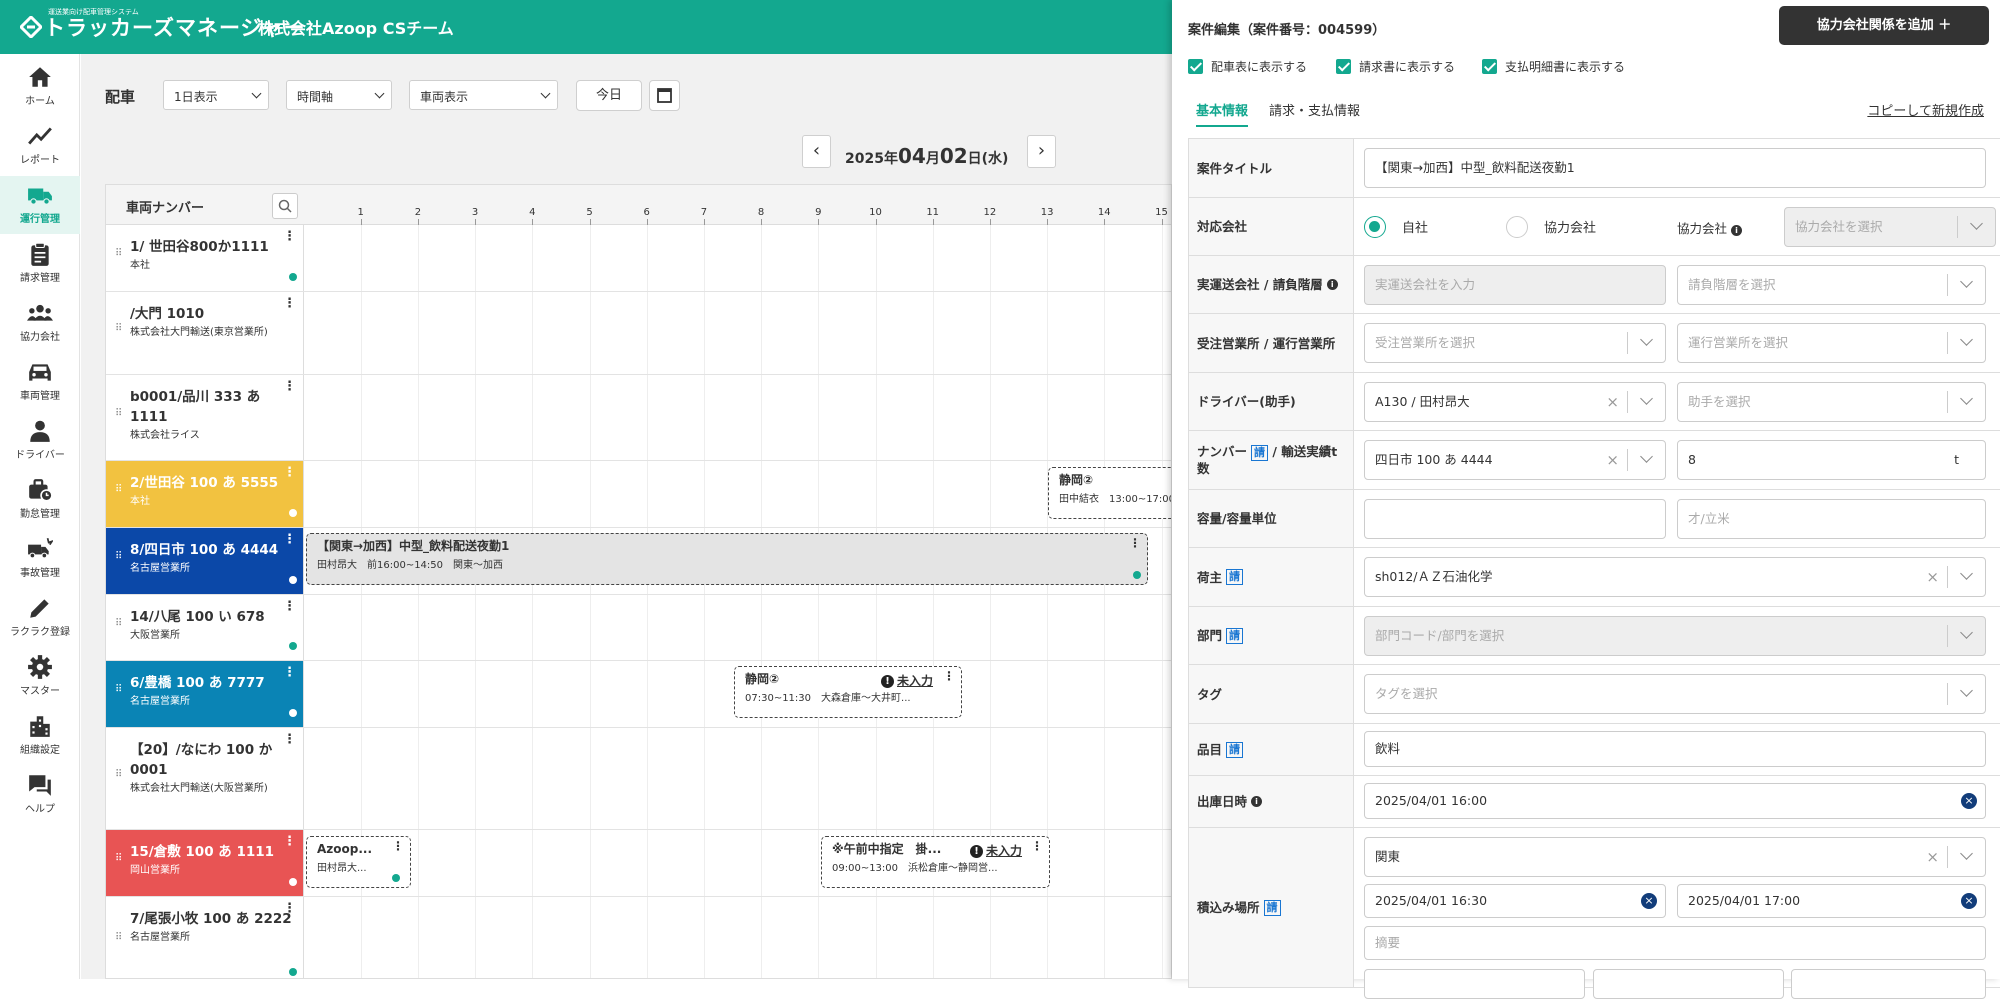  What do you see at coordinates (1517, 227) in the screenshot?
I see `radio-unselected-icon` at bounding box center [1517, 227].